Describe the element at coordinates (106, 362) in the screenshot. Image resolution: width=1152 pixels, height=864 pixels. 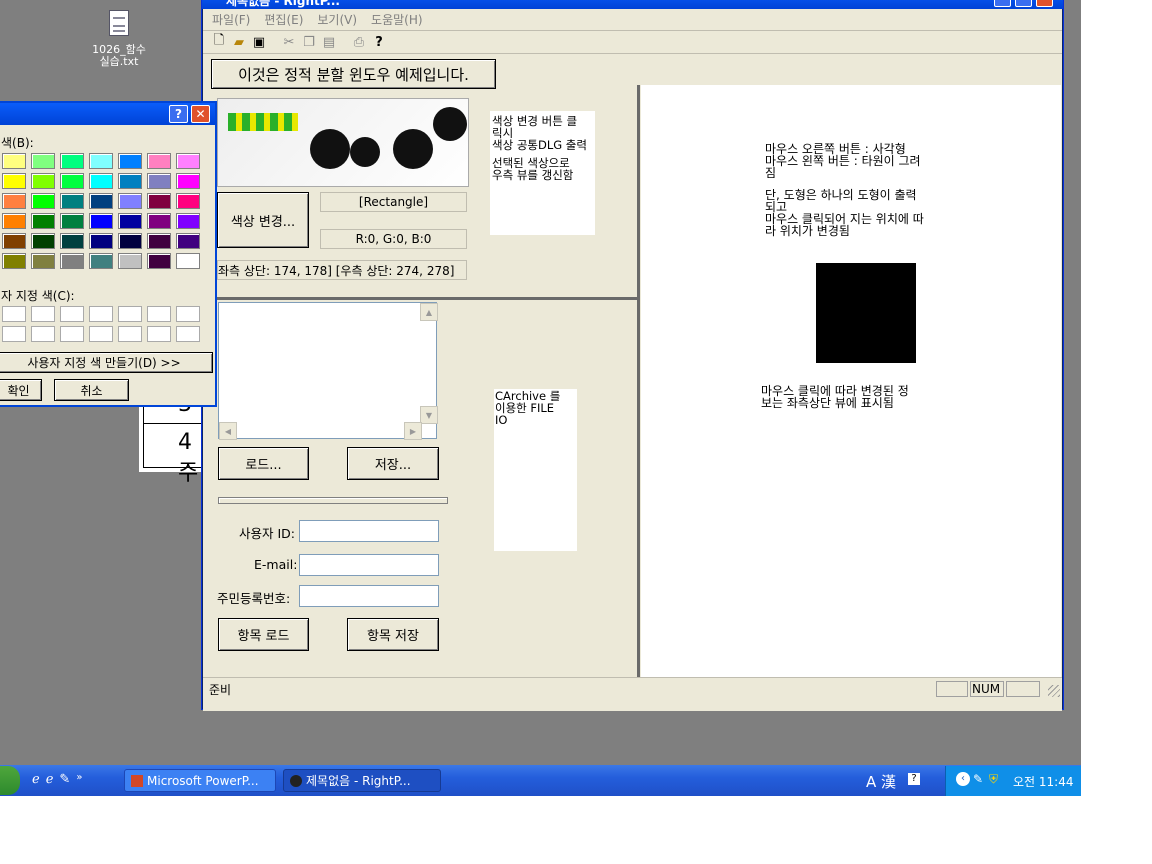
I see `define-custom-colors-button: 사용자 지정 색 만들기(D) >>` at that location.